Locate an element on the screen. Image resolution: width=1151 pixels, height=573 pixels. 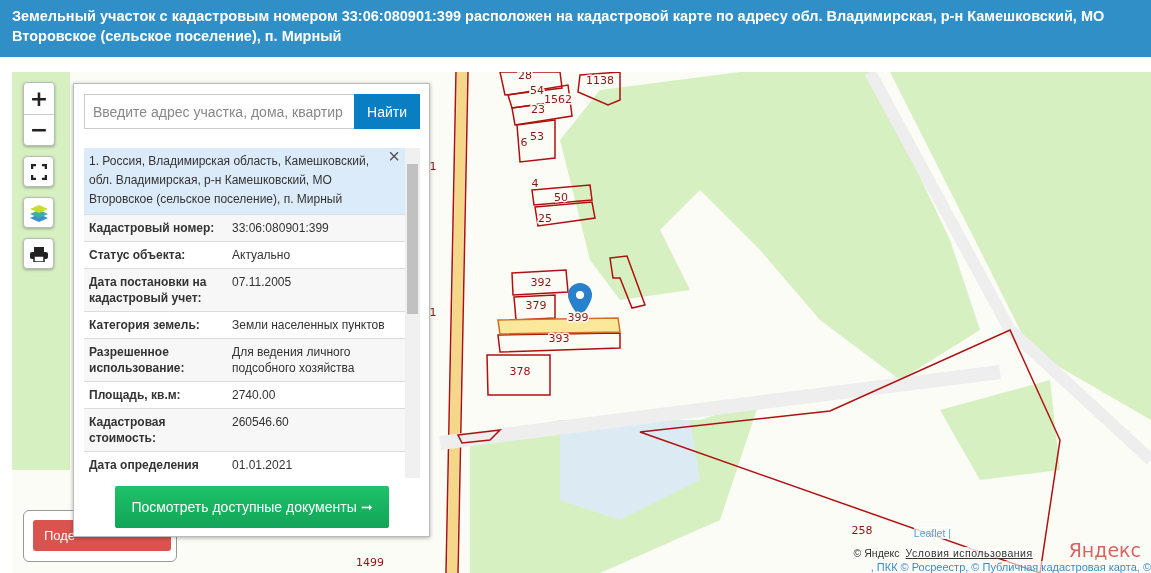
parcel-number: 4 is located at coordinates (535, 183).